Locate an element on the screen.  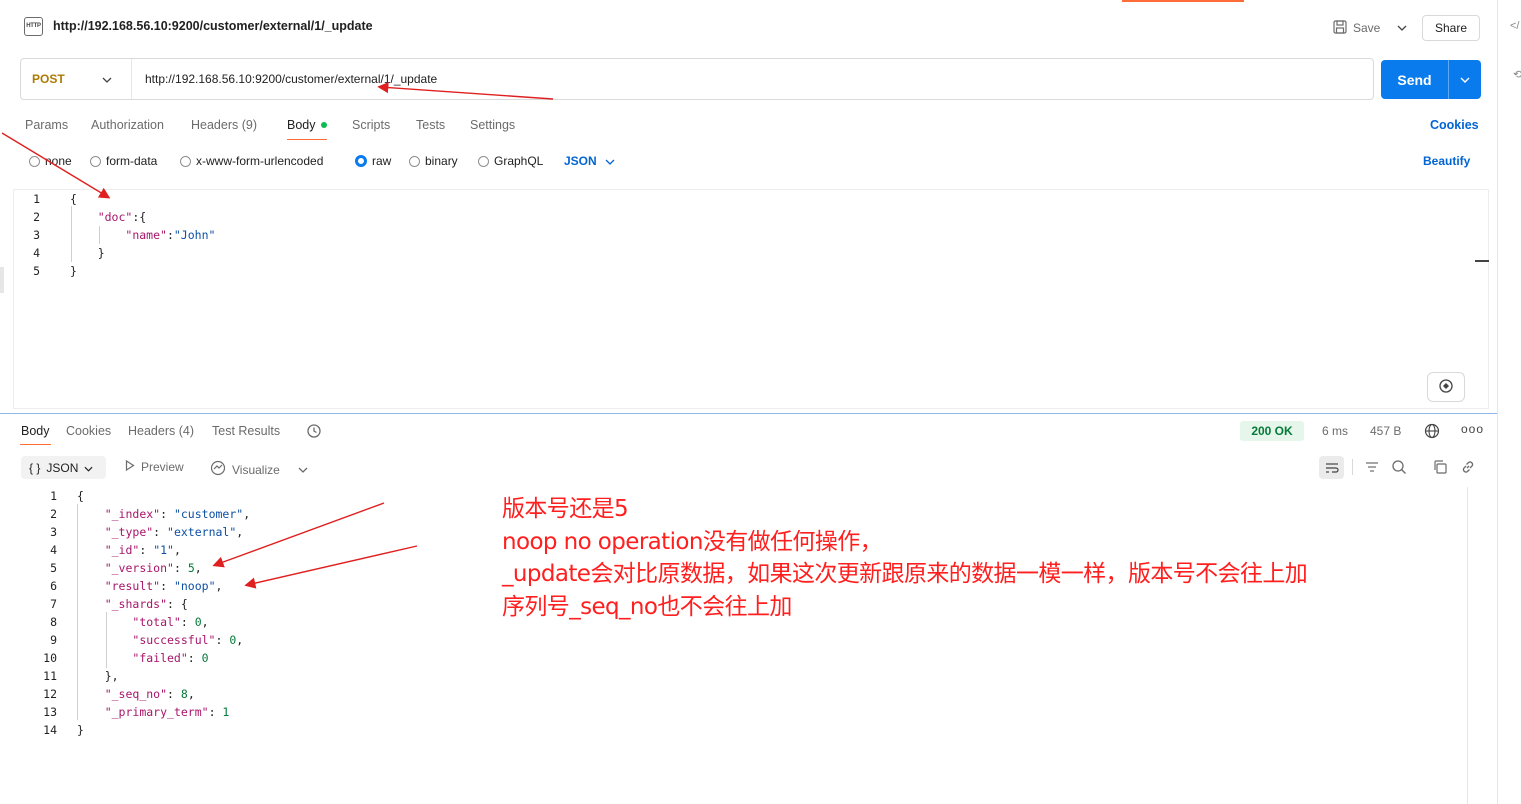
copy-icon is located at coordinates (1440, 468).